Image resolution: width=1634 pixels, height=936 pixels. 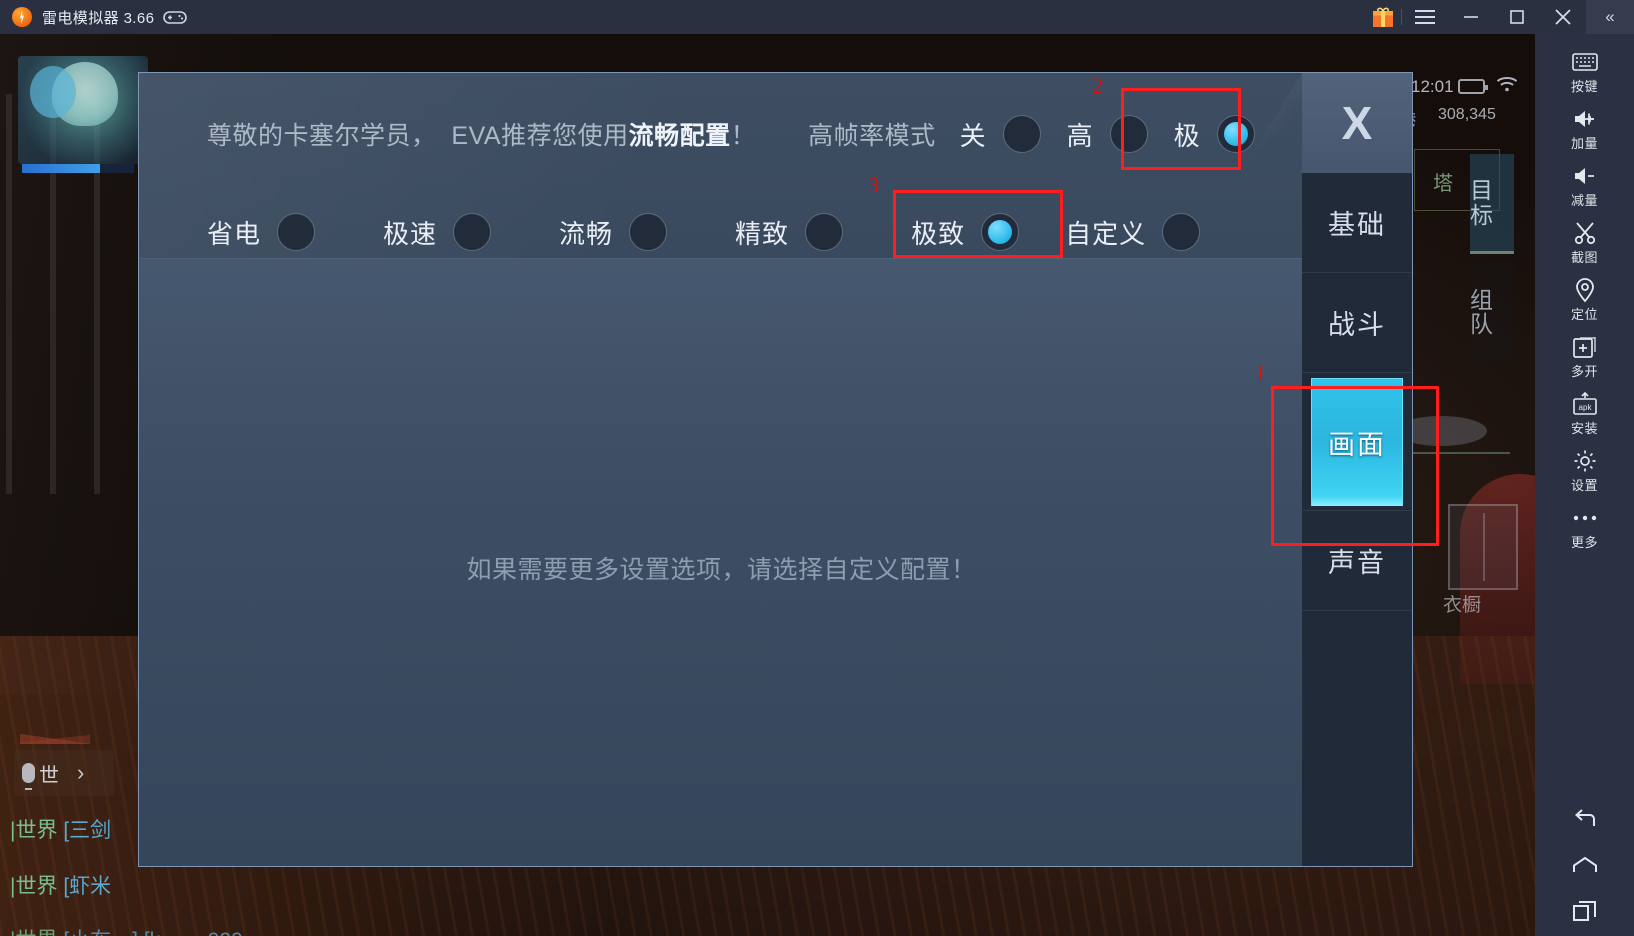 What do you see at coordinates (22, 17) in the screenshot?
I see `ldplayer-logo-icon` at bounding box center [22, 17].